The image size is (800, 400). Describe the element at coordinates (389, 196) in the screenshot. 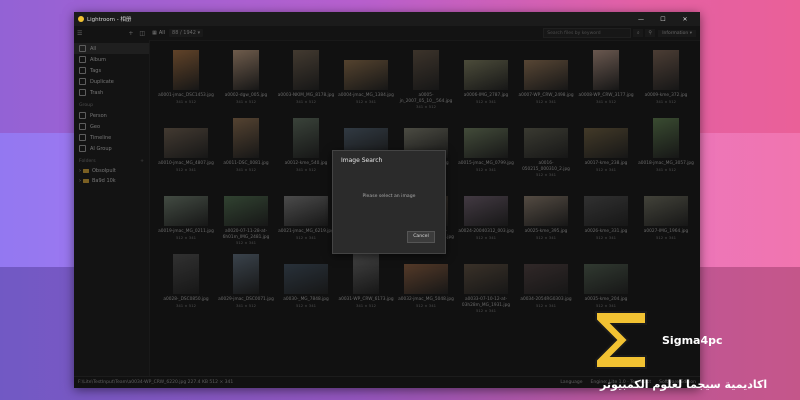

I see `dialog-prompt: Please select an image` at that location.